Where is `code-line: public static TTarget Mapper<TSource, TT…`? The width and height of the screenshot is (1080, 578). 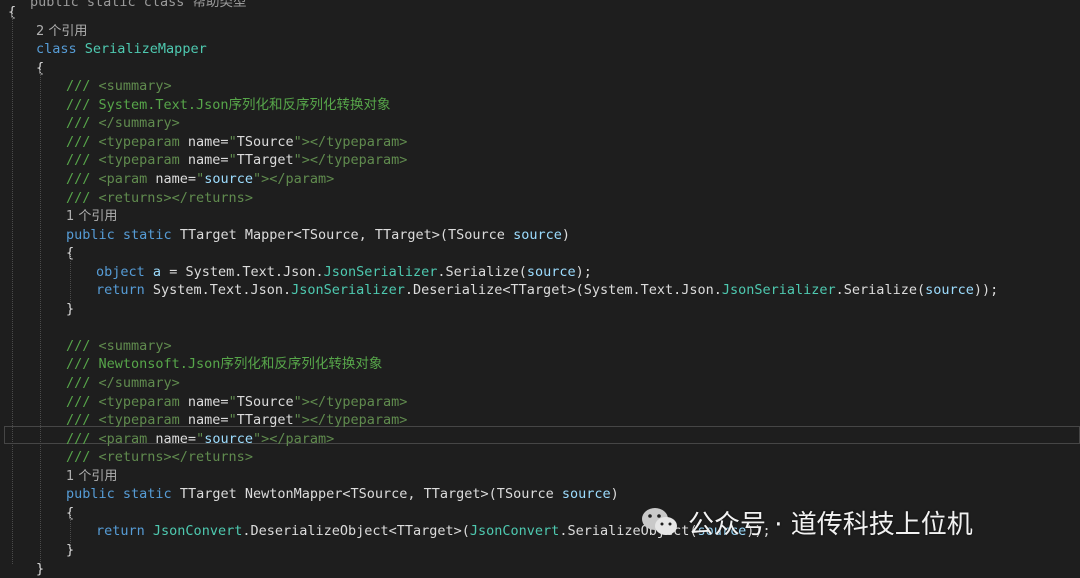 code-line: public static TTarget Mapper<TSource, TT… is located at coordinates (318, 235).